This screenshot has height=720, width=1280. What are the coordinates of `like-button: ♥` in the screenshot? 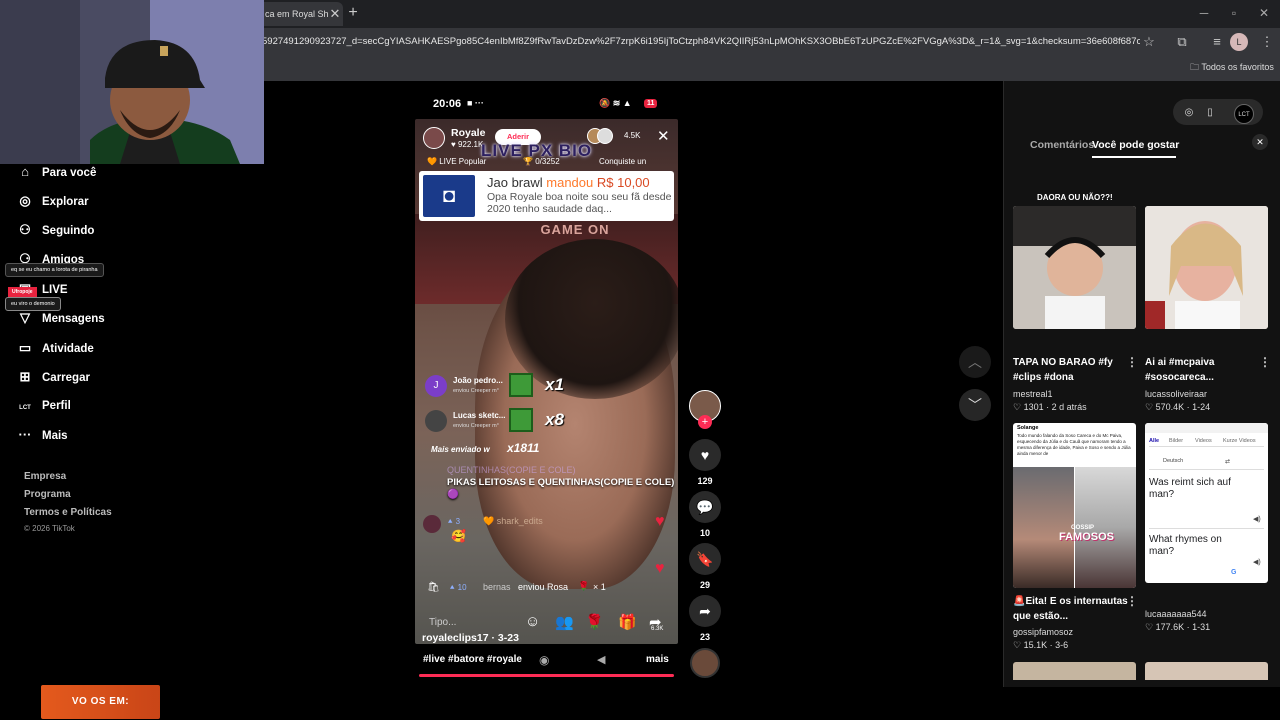 It's located at (705, 455).